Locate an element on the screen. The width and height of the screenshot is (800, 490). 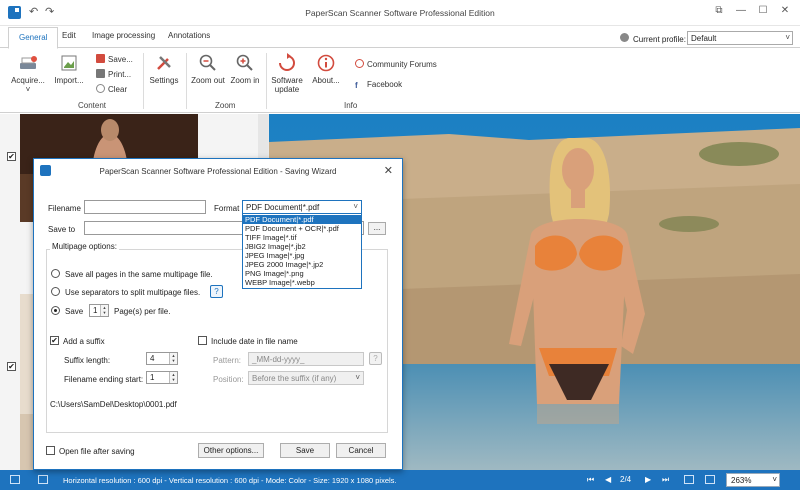
radio-save-pages is located at coordinates (55, 310).